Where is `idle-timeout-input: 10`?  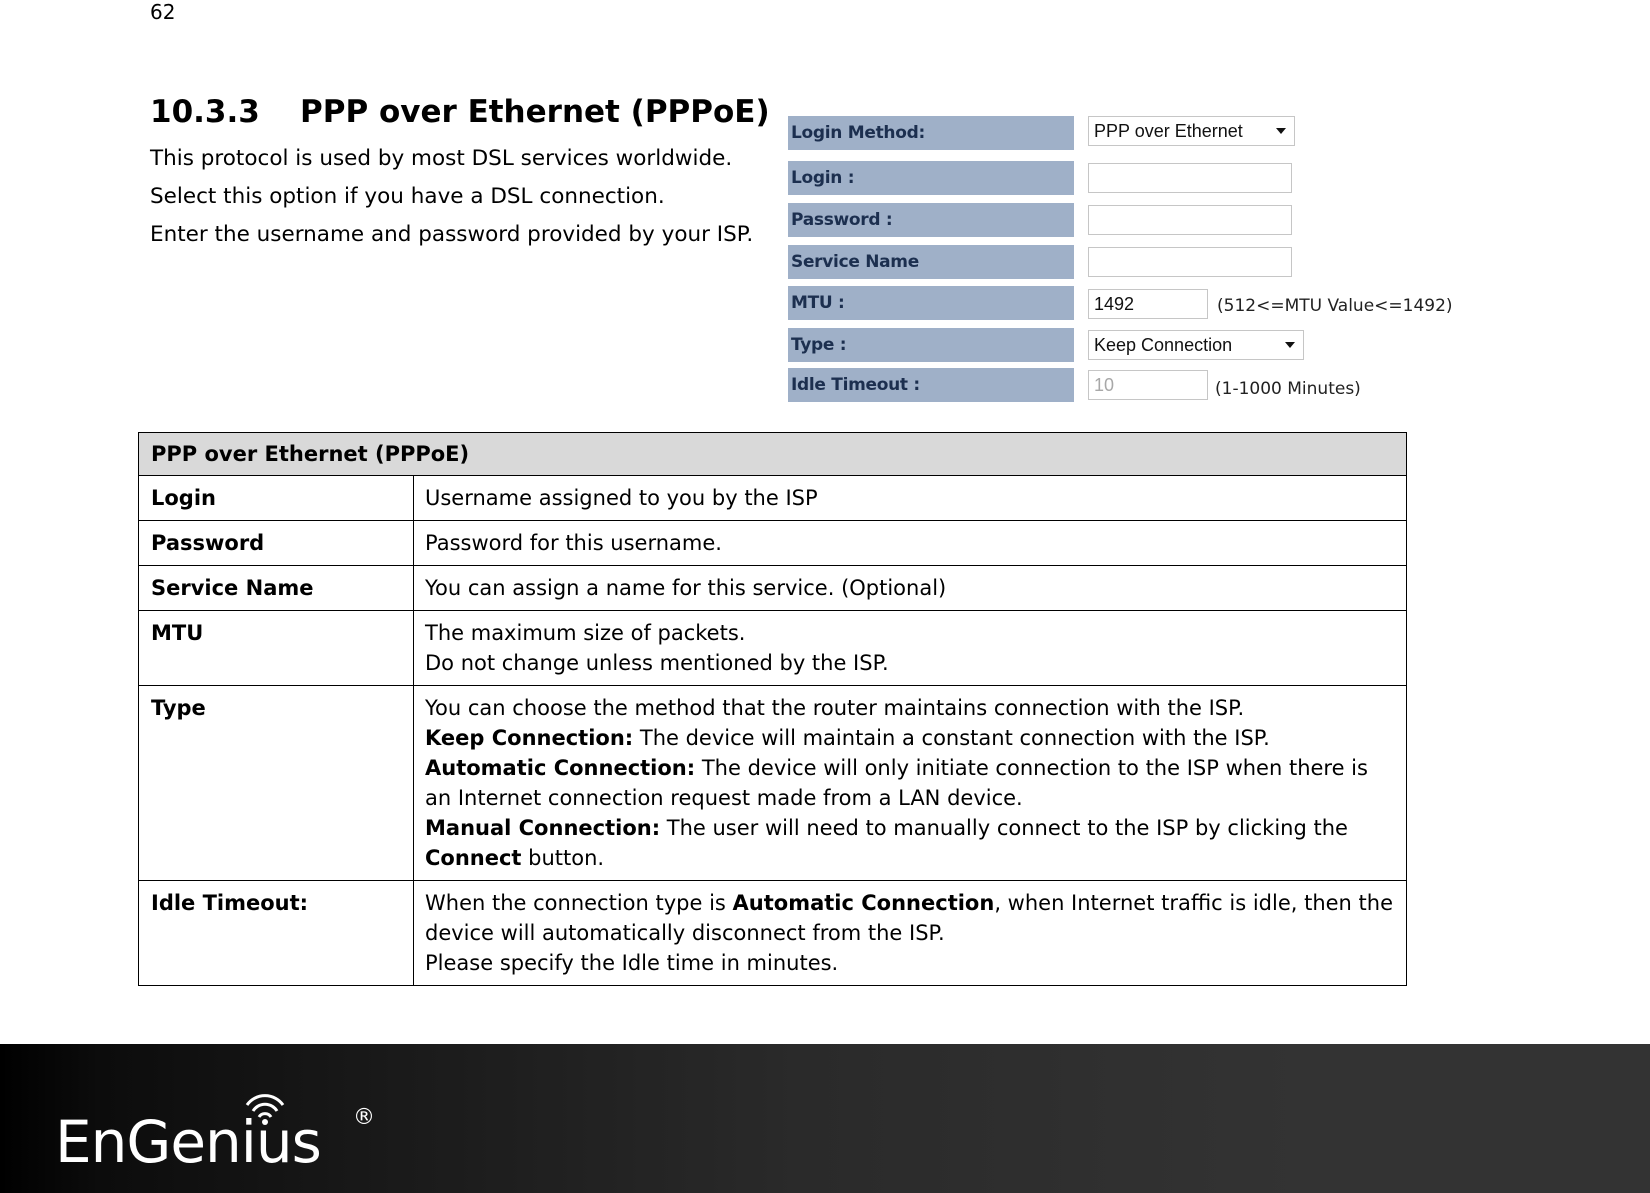 idle-timeout-input: 10 is located at coordinates (1148, 385).